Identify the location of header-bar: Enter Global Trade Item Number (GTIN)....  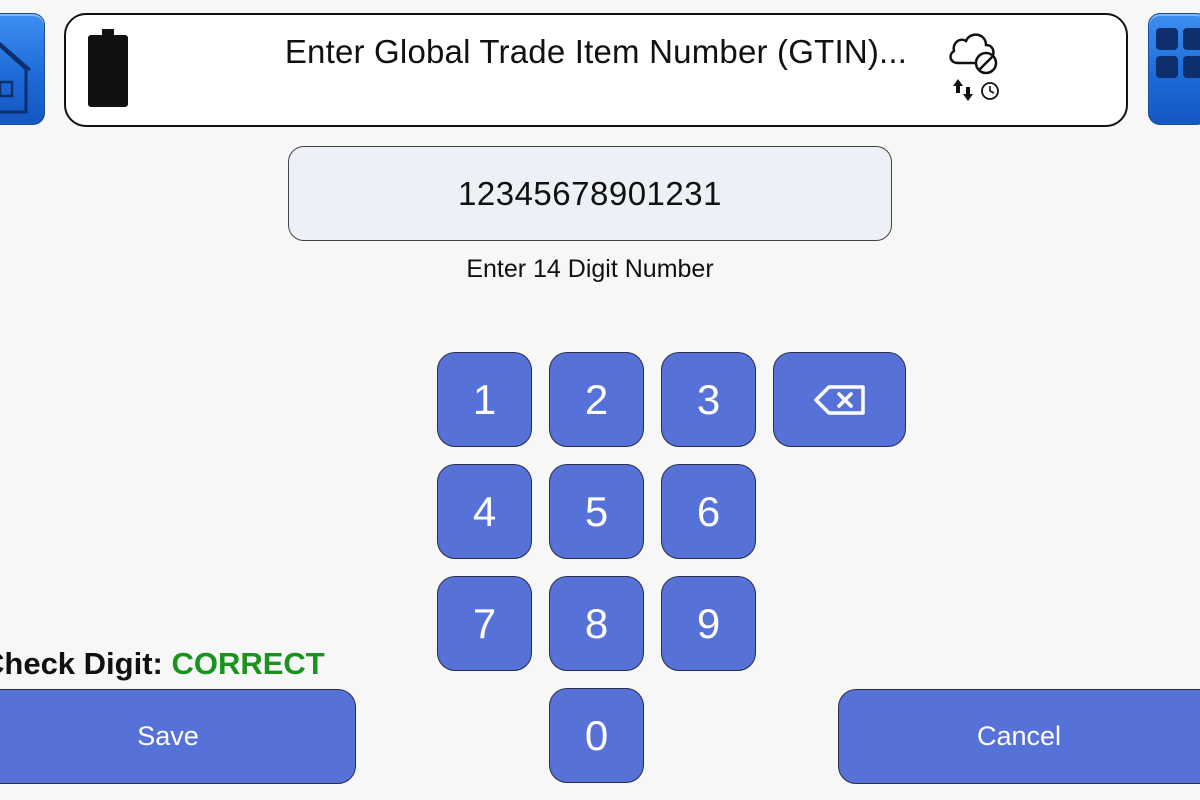
(596, 70).